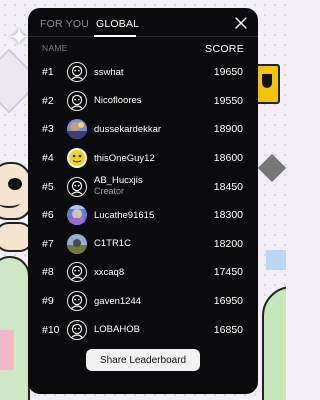 The width and height of the screenshot is (320, 400). What do you see at coordinates (55, 48) in the screenshot?
I see `name-column-header: NAME` at bounding box center [55, 48].